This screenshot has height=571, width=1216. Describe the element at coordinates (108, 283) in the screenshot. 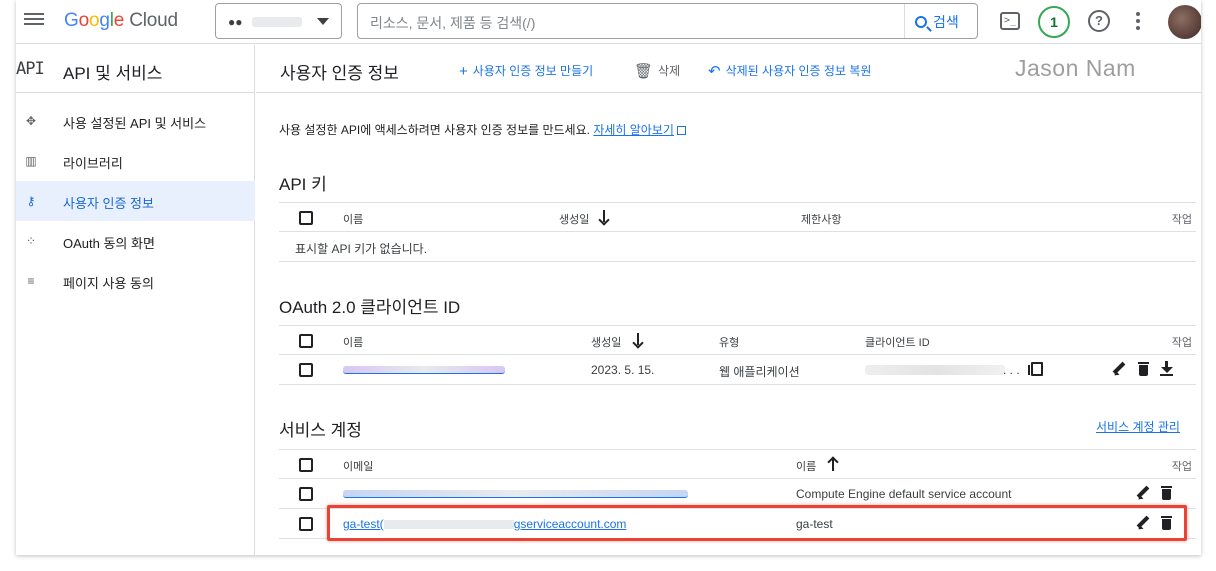

I see `sidebar-item-label: 페이지 사용 동의` at that location.